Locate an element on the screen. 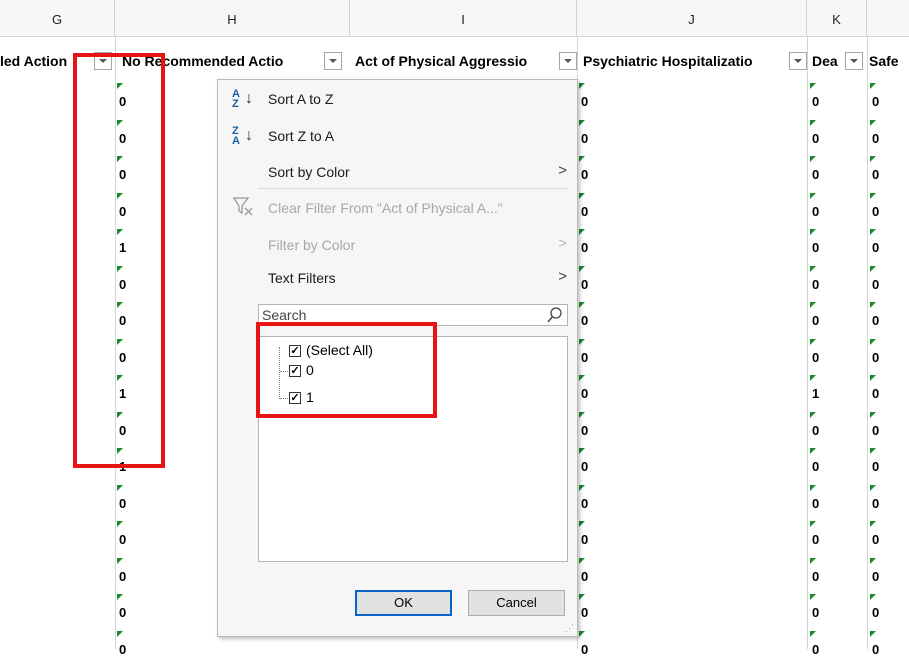 The height and width of the screenshot is (657, 909). menu-clear-filter: Clear Filter From "Act of Physical A..." is located at coordinates (385, 208).